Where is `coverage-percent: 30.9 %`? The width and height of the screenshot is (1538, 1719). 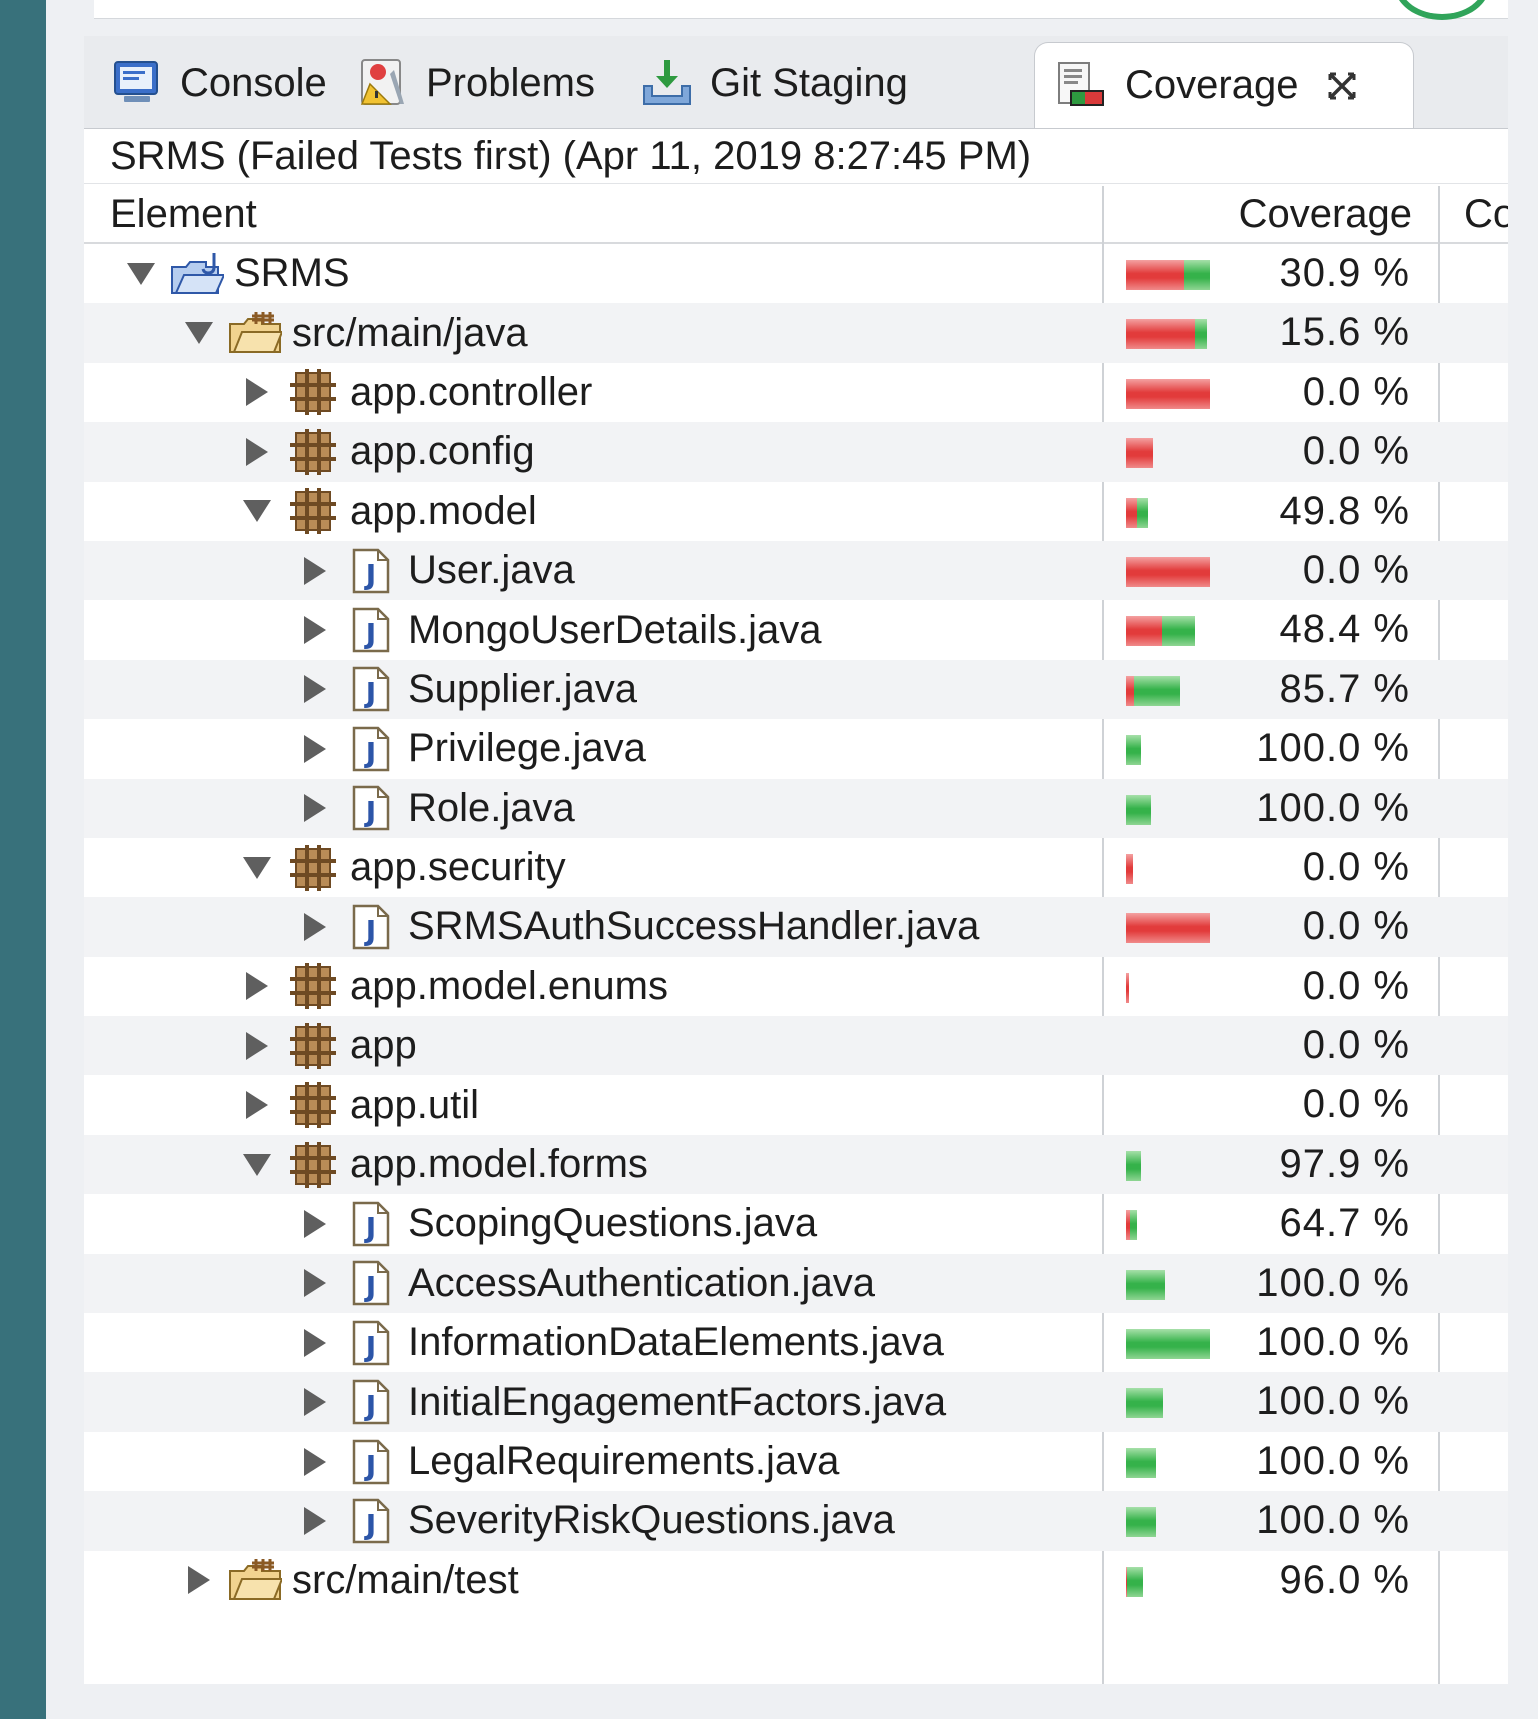 coverage-percent: 30.9 % is located at coordinates (1344, 273).